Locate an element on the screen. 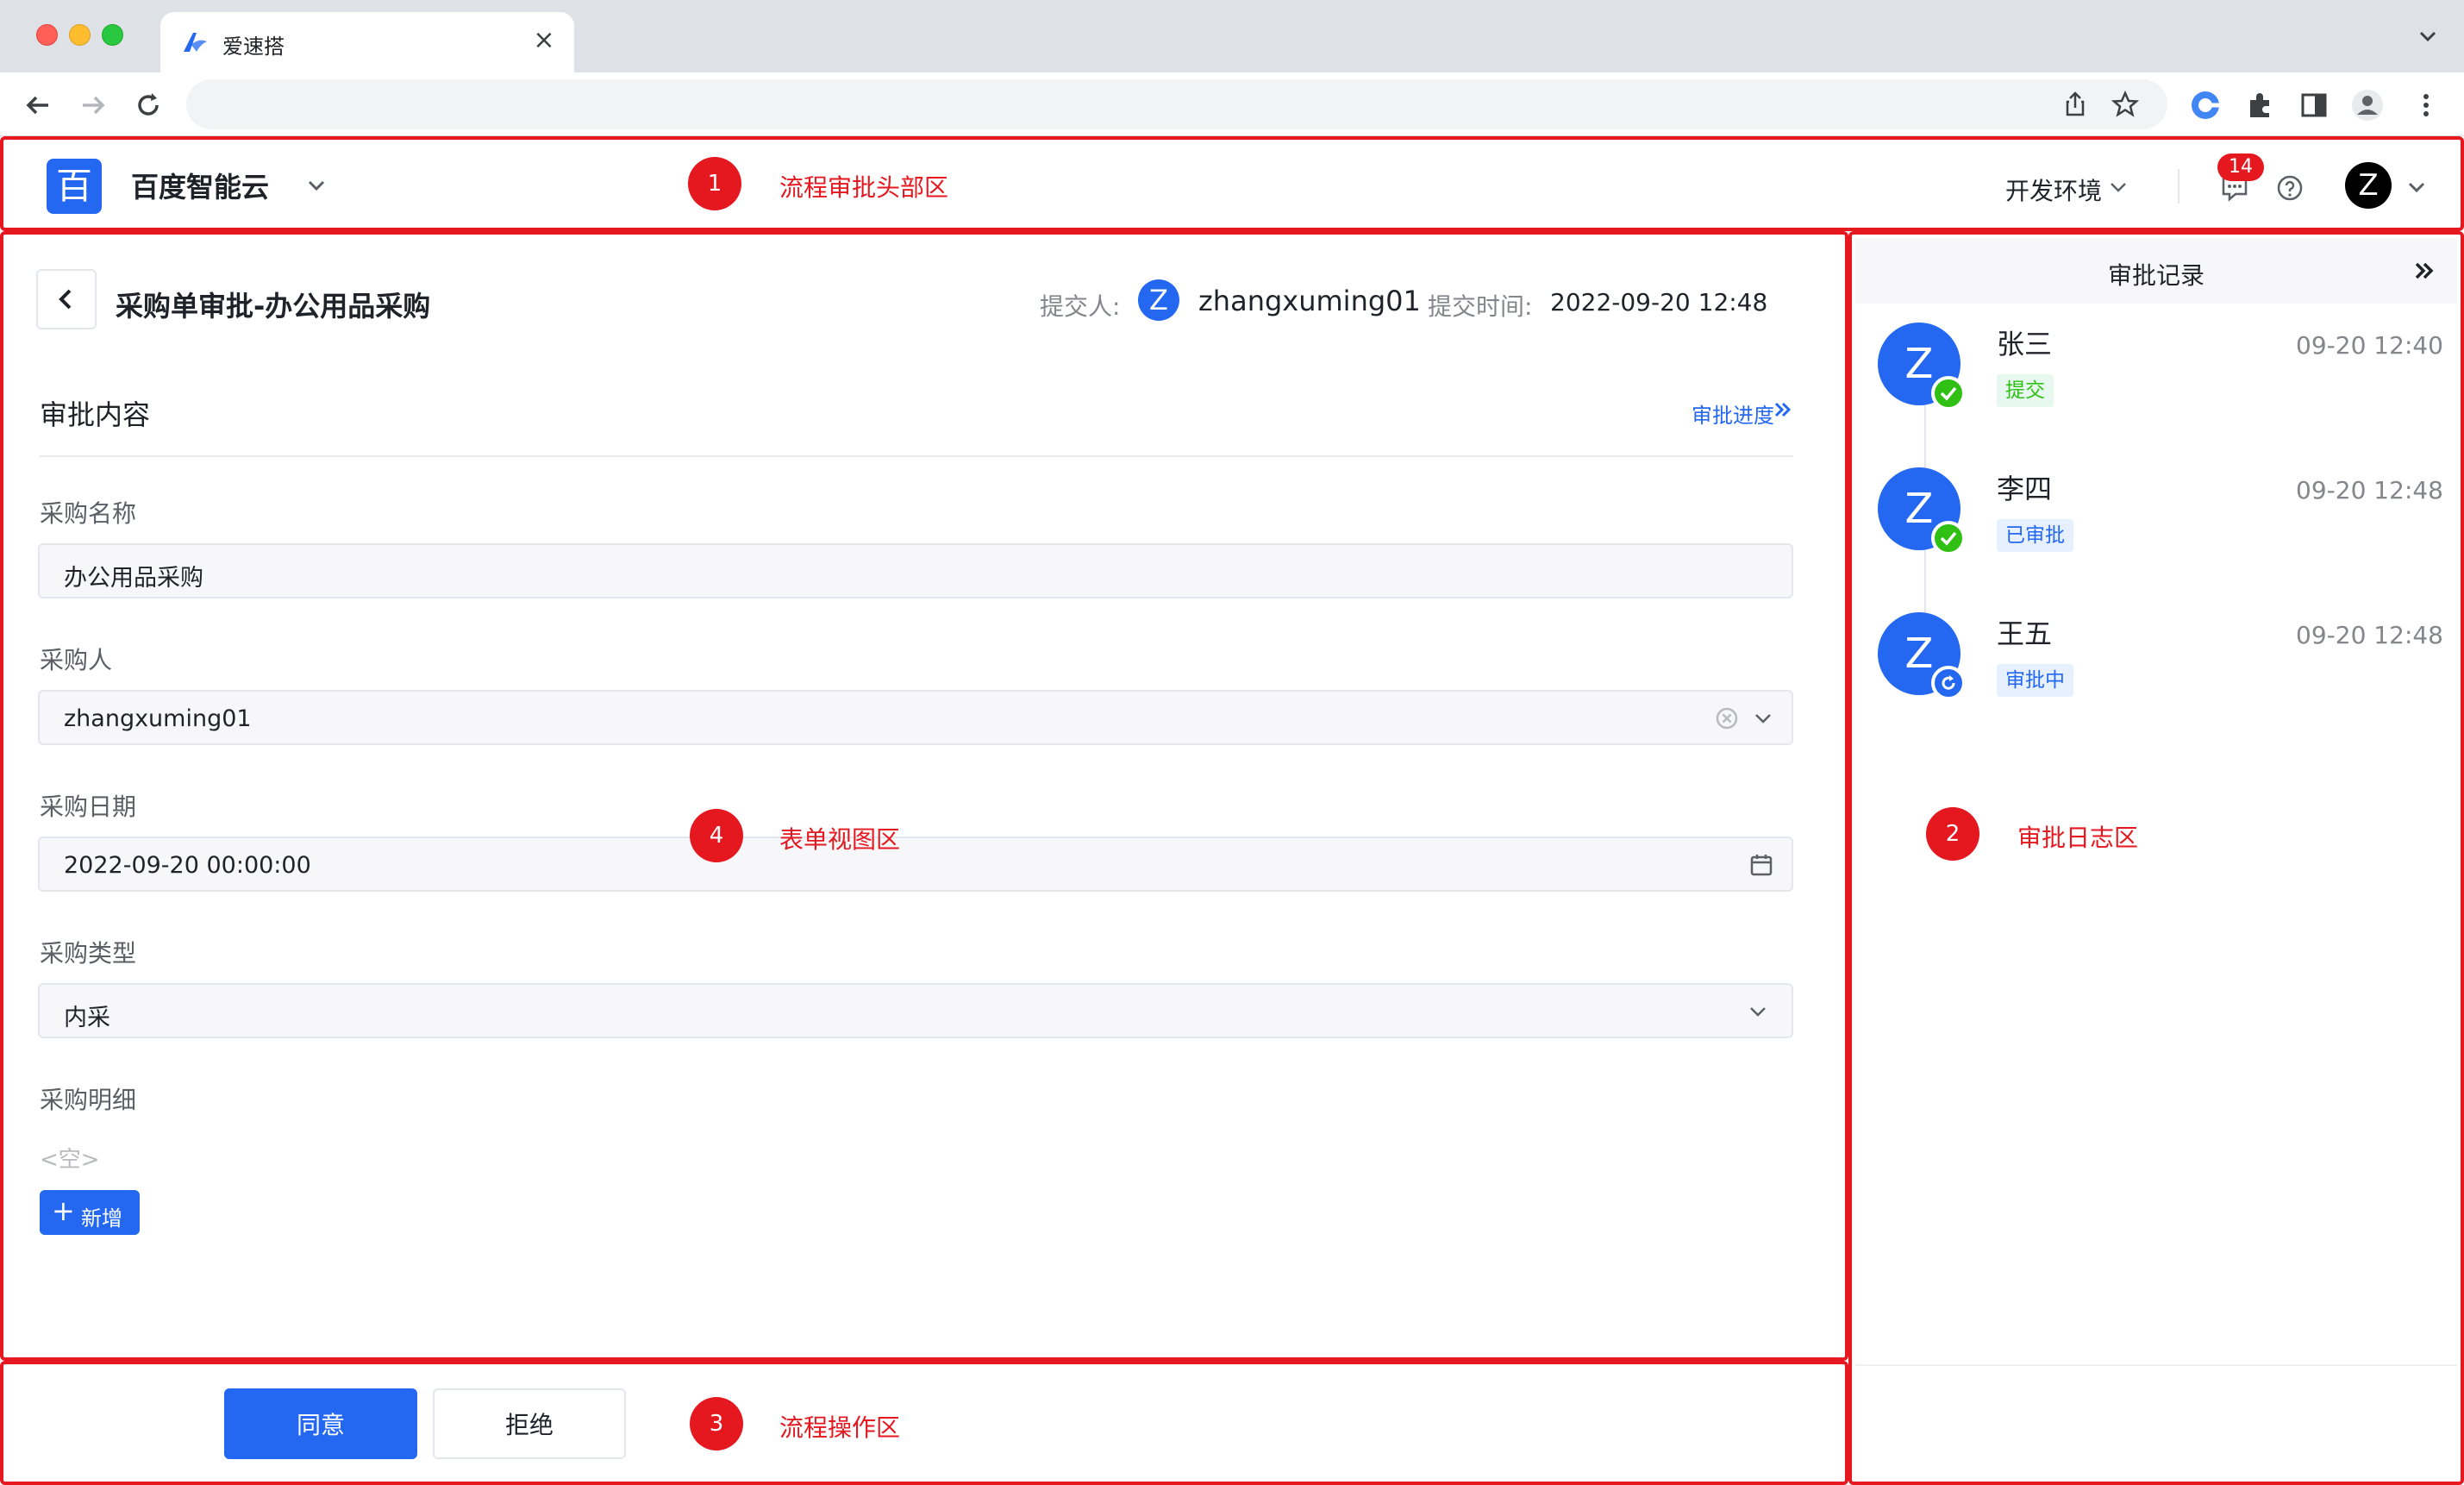  profile-icon is located at coordinates (2367, 105).